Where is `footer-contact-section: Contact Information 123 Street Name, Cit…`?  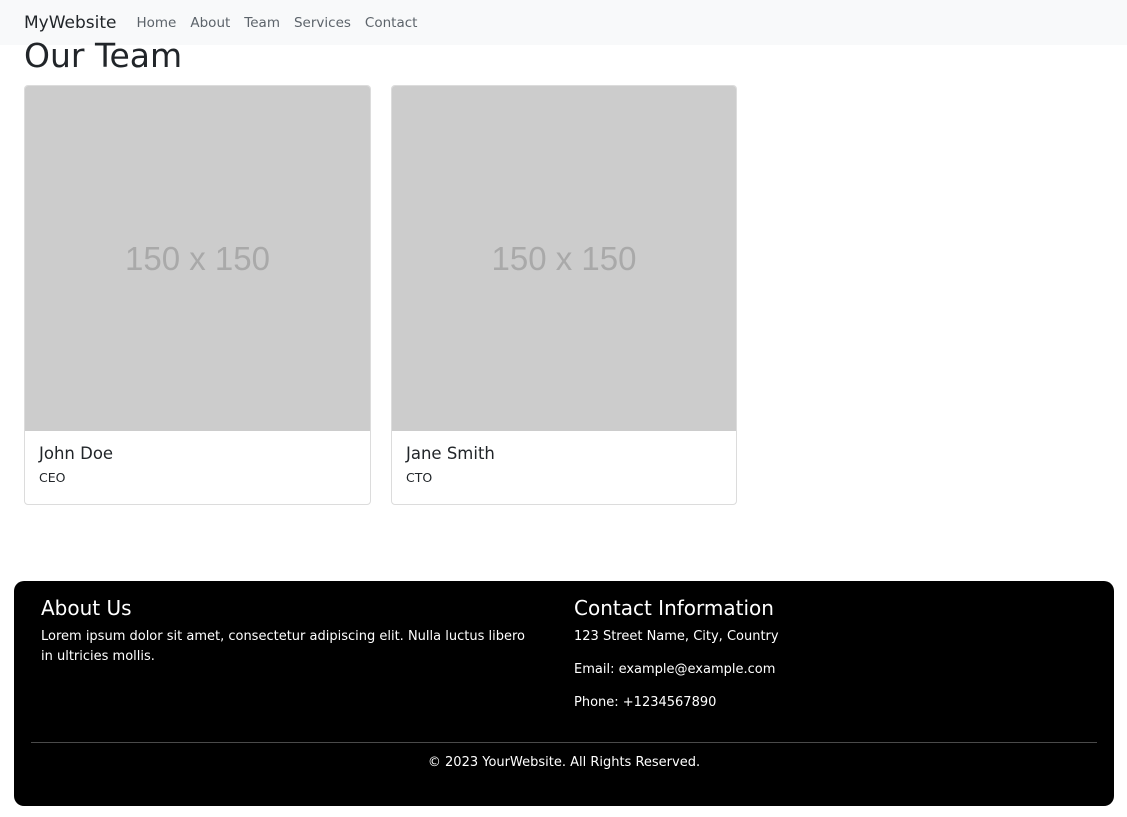 footer-contact-section: Contact Information 123 Street Name, Cit… is located at coordinates (824, 661).